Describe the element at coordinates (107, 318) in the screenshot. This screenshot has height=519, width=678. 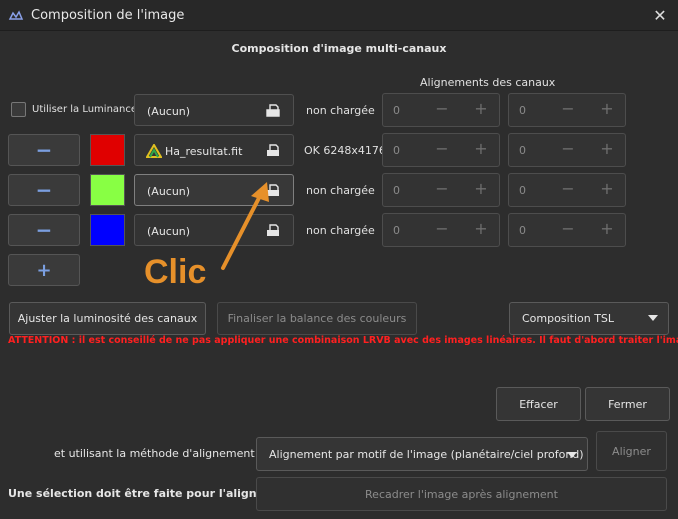
I see `adjust-brightness-button: Ajuster la luminosité des canaux` at that location.